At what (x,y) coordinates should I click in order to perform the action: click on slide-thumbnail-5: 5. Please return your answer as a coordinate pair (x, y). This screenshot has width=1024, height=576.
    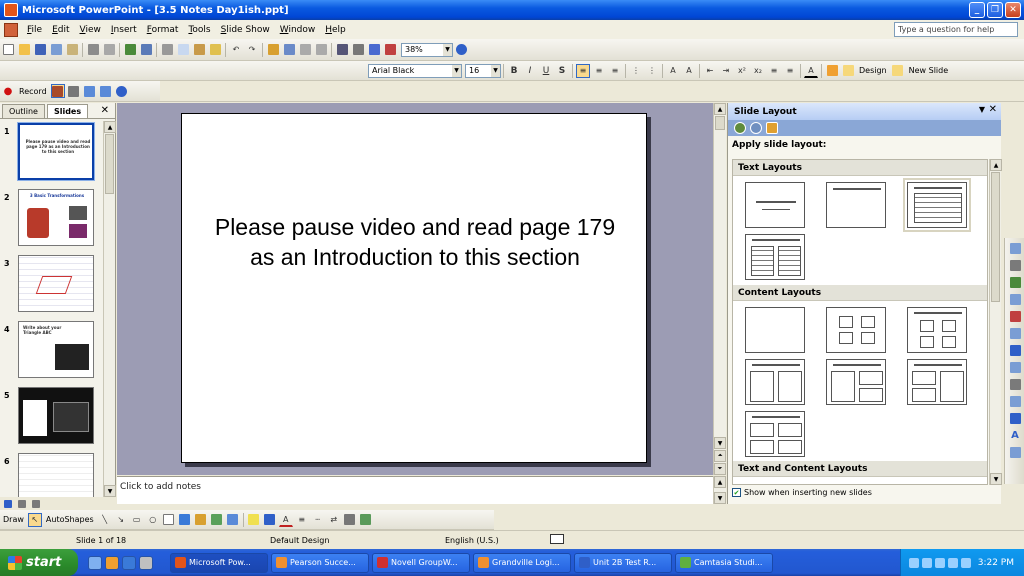
    Looking at the image, I should click on (52, 417).